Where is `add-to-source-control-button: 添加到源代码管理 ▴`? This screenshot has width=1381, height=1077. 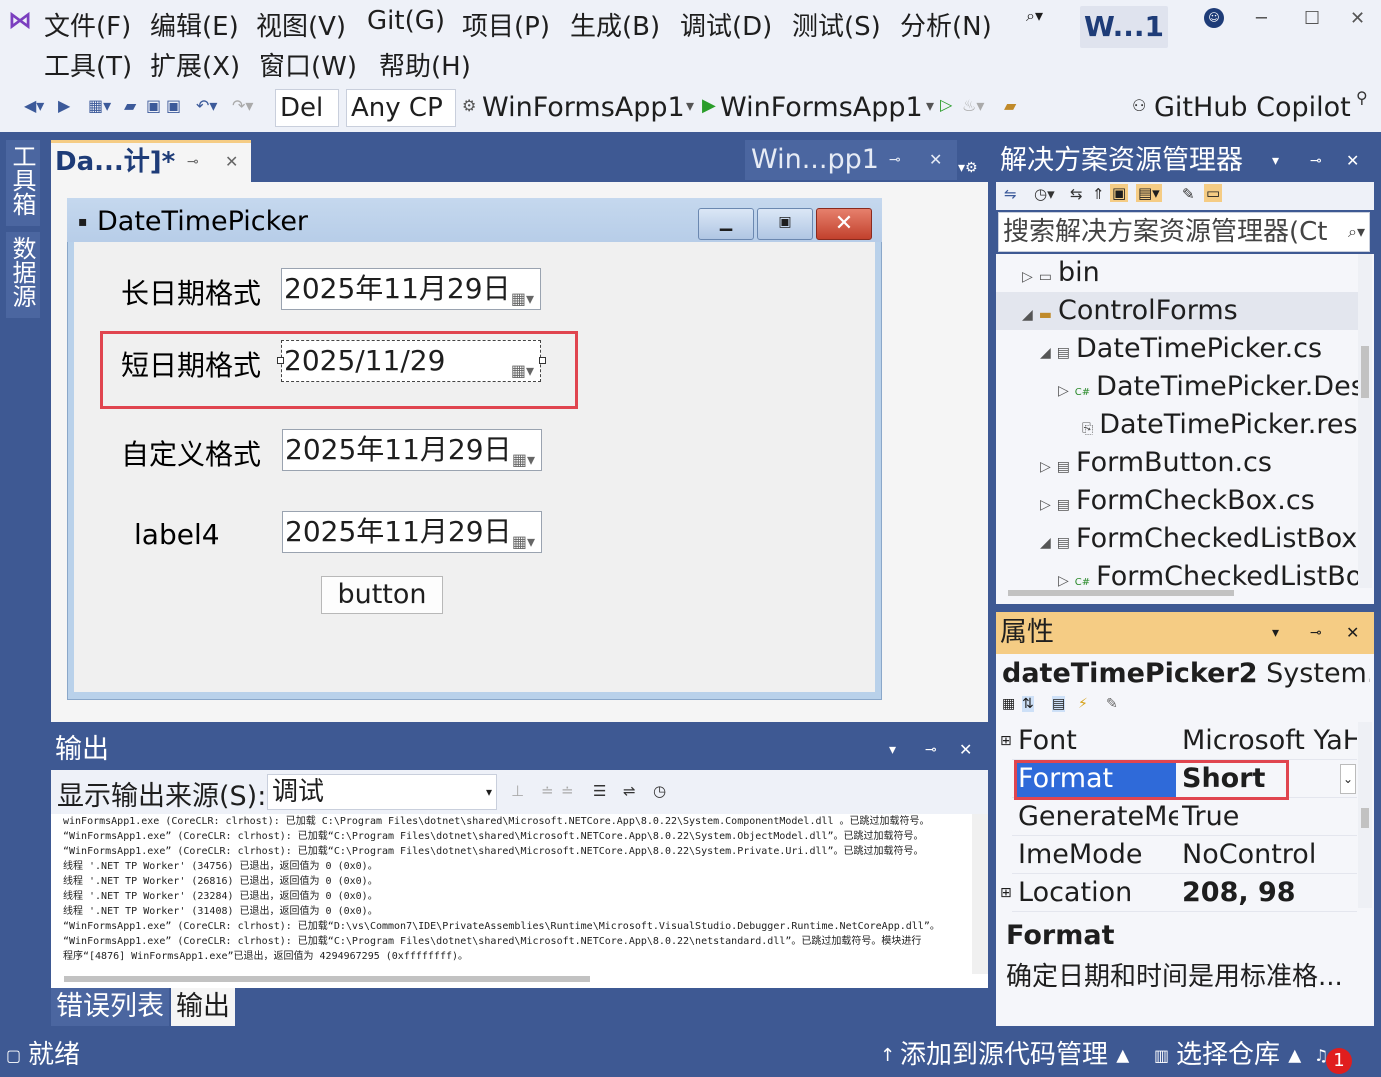 add-to-source-control-button: 添加到源代码管理 ▴ is located at coordinates (1014, 1055).